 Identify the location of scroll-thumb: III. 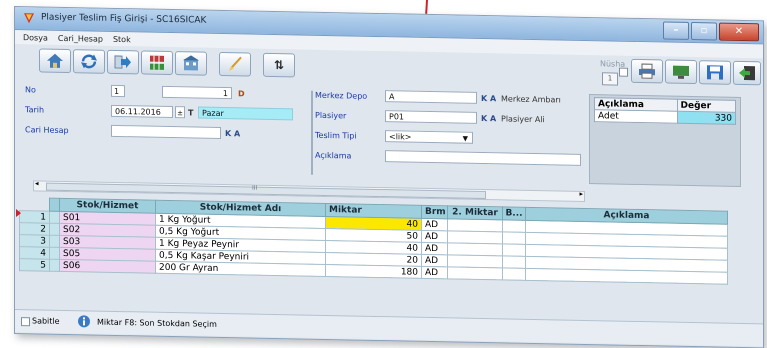
(266, 191).